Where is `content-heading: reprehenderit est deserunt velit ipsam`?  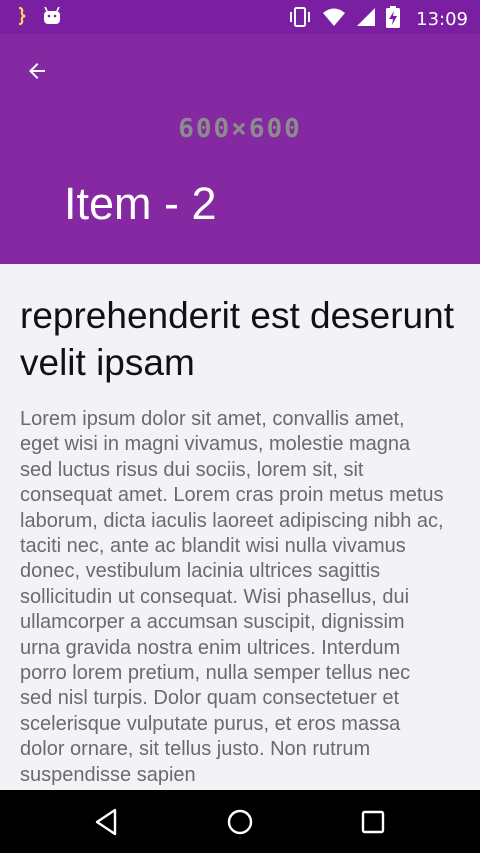 content-heading: reprehenderit est deserunt velit ipsam is located at coordinates (237, 339).